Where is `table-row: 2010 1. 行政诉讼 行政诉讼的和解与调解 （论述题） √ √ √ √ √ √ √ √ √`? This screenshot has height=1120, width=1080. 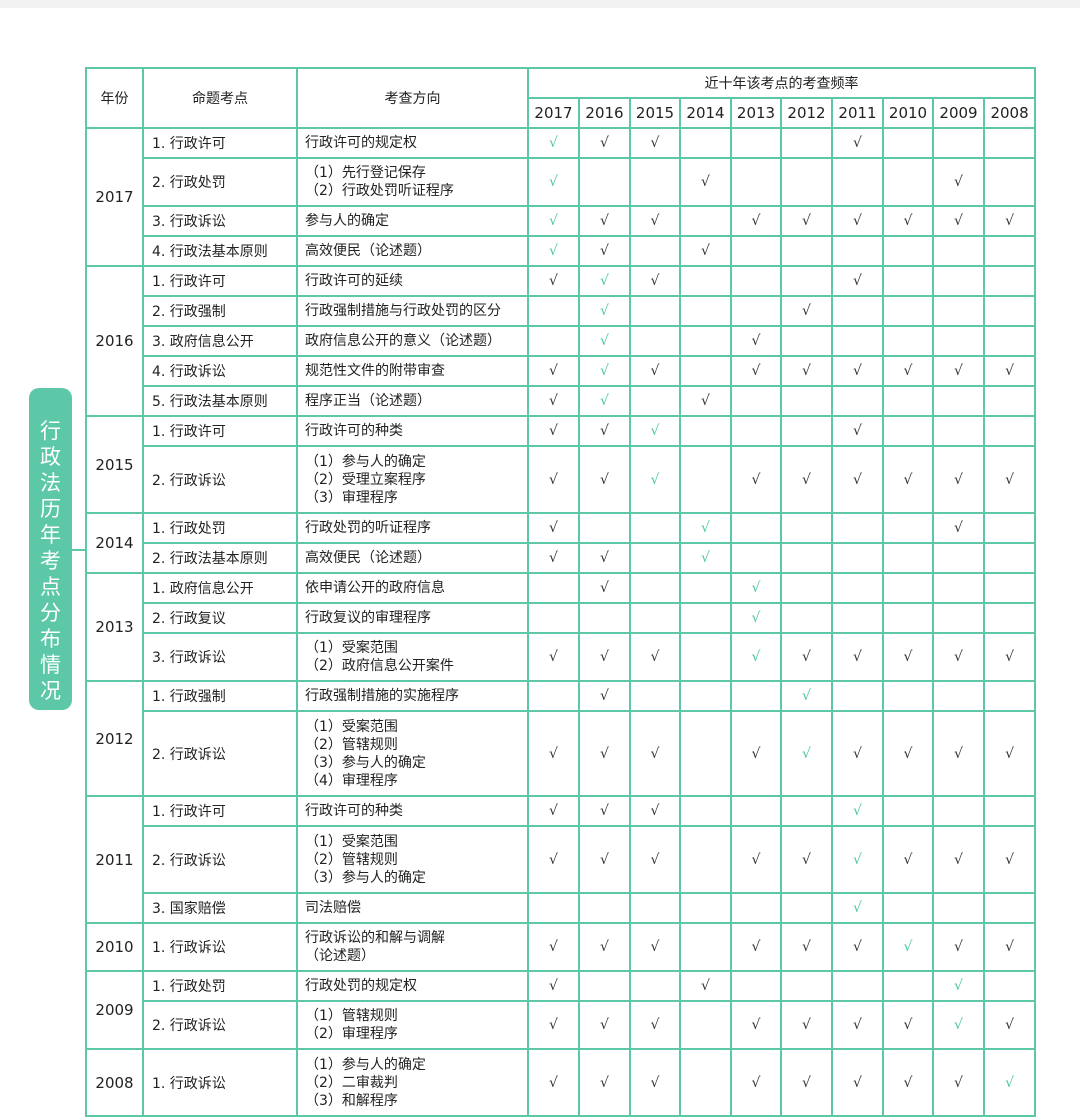 table-row: 2010 1. 行政诉讼 行政诉讼的和解与调解 （论述题） √ √ √ √ √ √ √ √ √ is located at coordinates (561, 947).